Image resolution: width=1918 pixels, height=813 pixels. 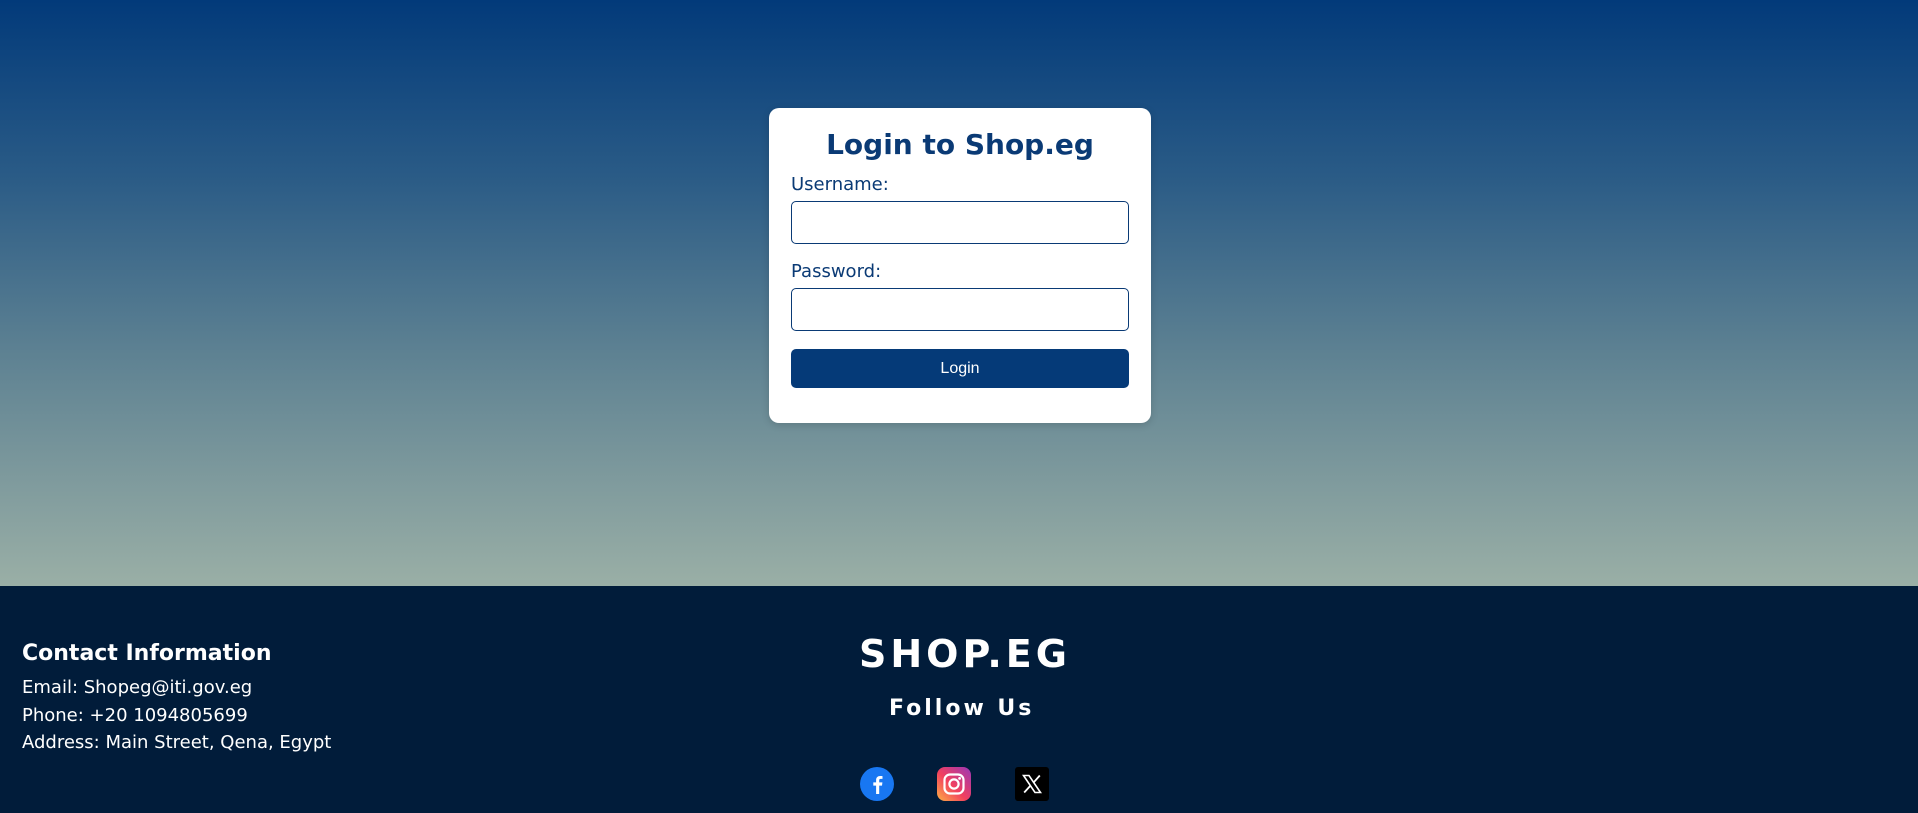 What do you see at coordinates (960, 144) in the screenshot?
I see `login-title: Login to Shop.eg` at bounding box center [960, 144].